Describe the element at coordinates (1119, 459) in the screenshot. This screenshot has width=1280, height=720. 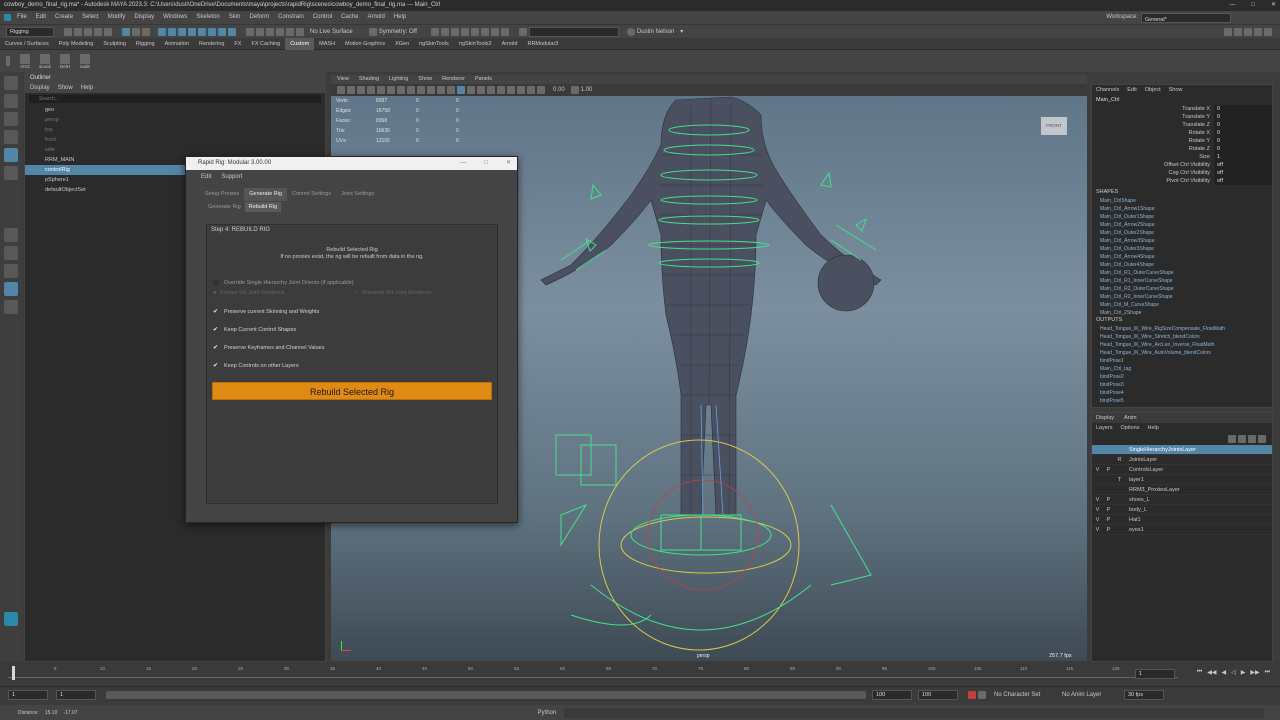
I see `layer-type: R` at that location.